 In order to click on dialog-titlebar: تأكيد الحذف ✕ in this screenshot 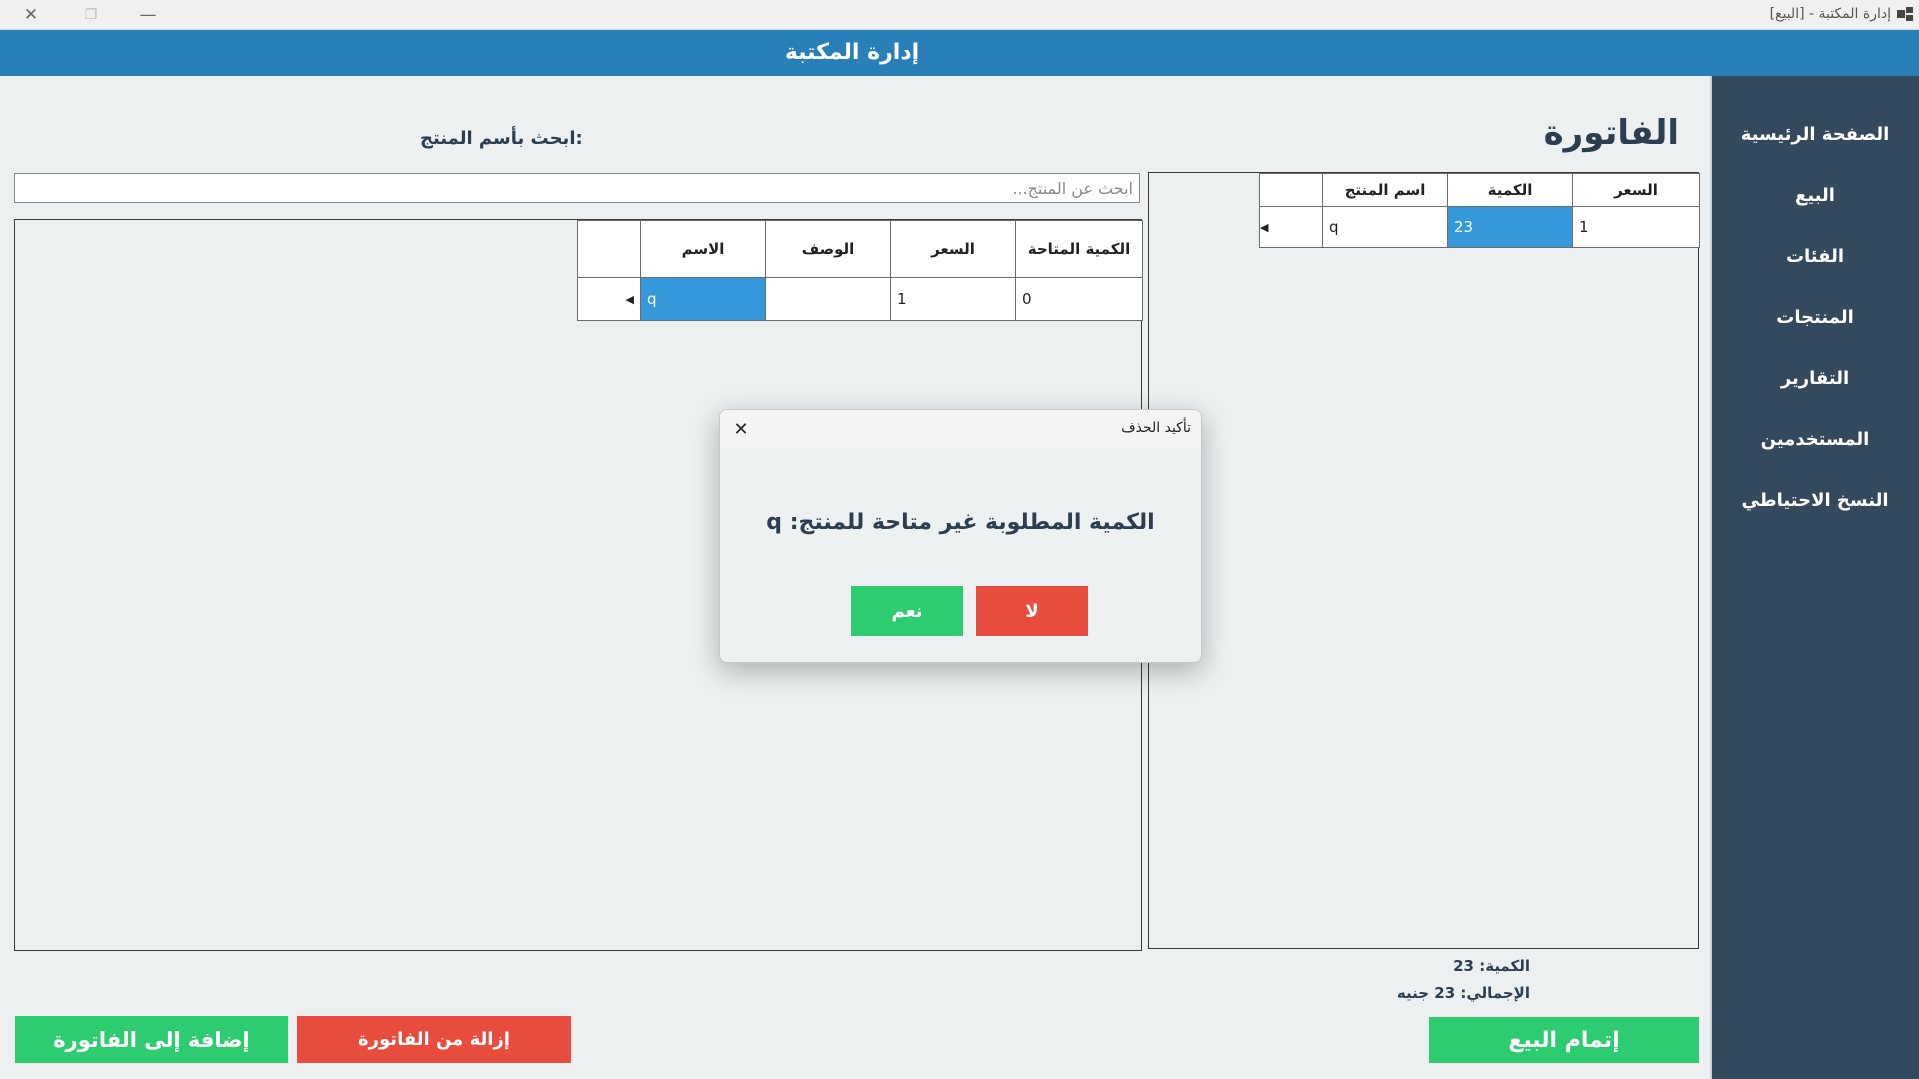, I will do `click(960, 429)`.